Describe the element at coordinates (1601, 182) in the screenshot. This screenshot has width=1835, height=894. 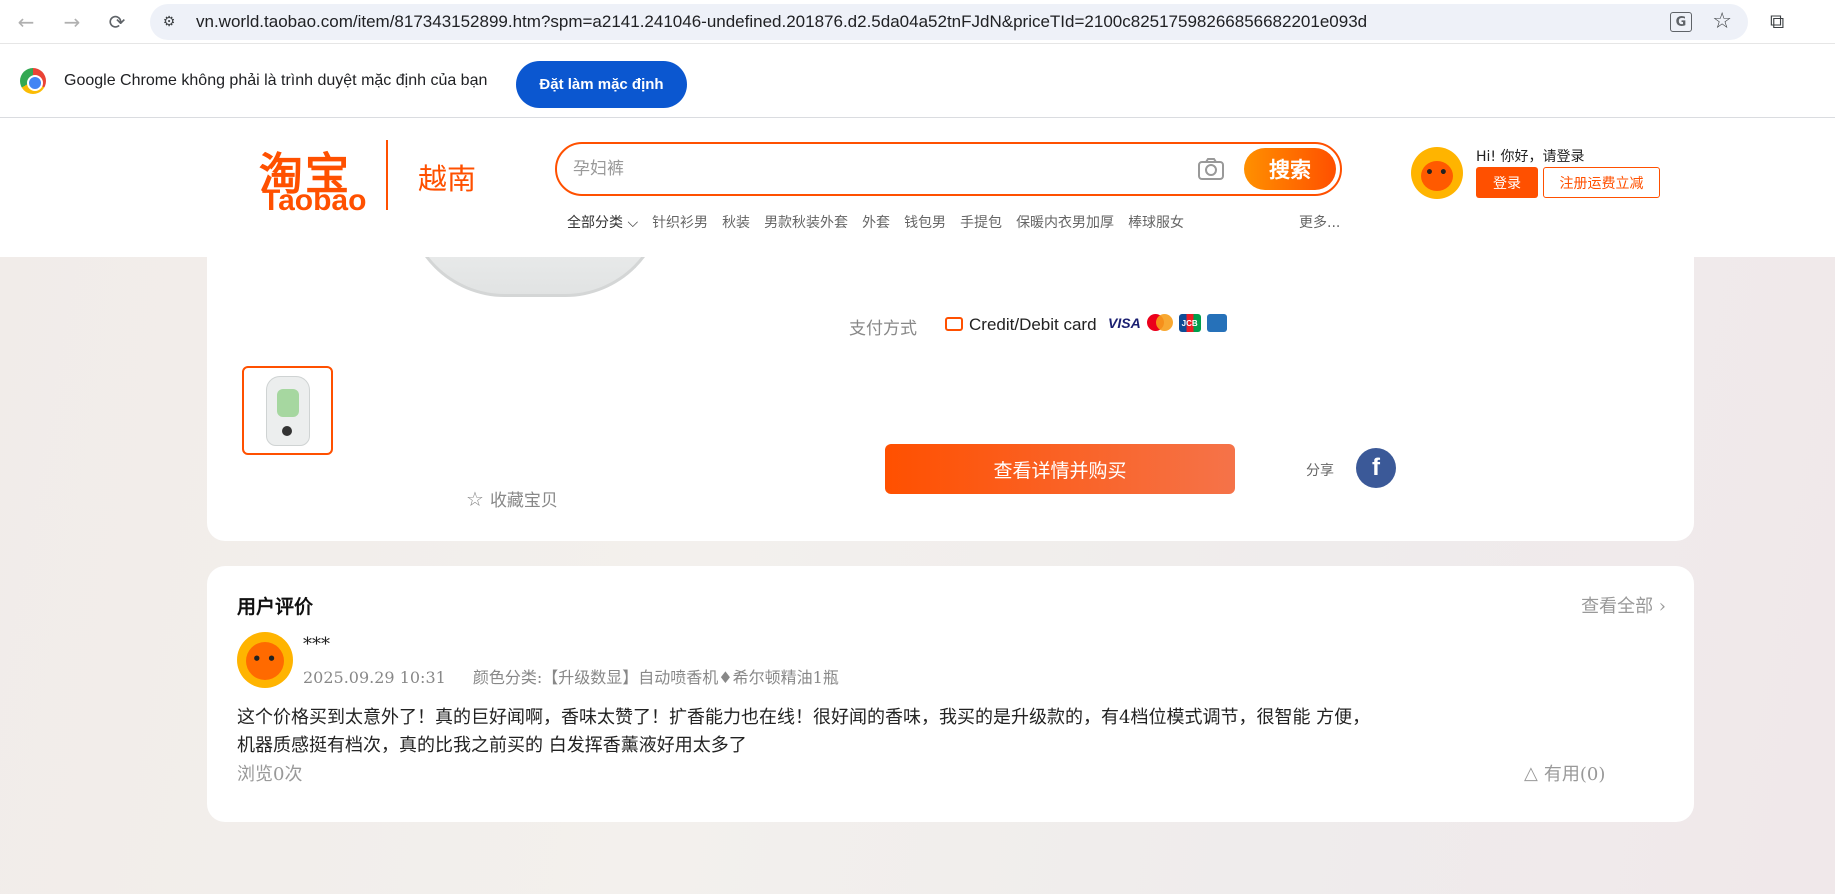
I see `register-button: 注册运费立减` at that location.